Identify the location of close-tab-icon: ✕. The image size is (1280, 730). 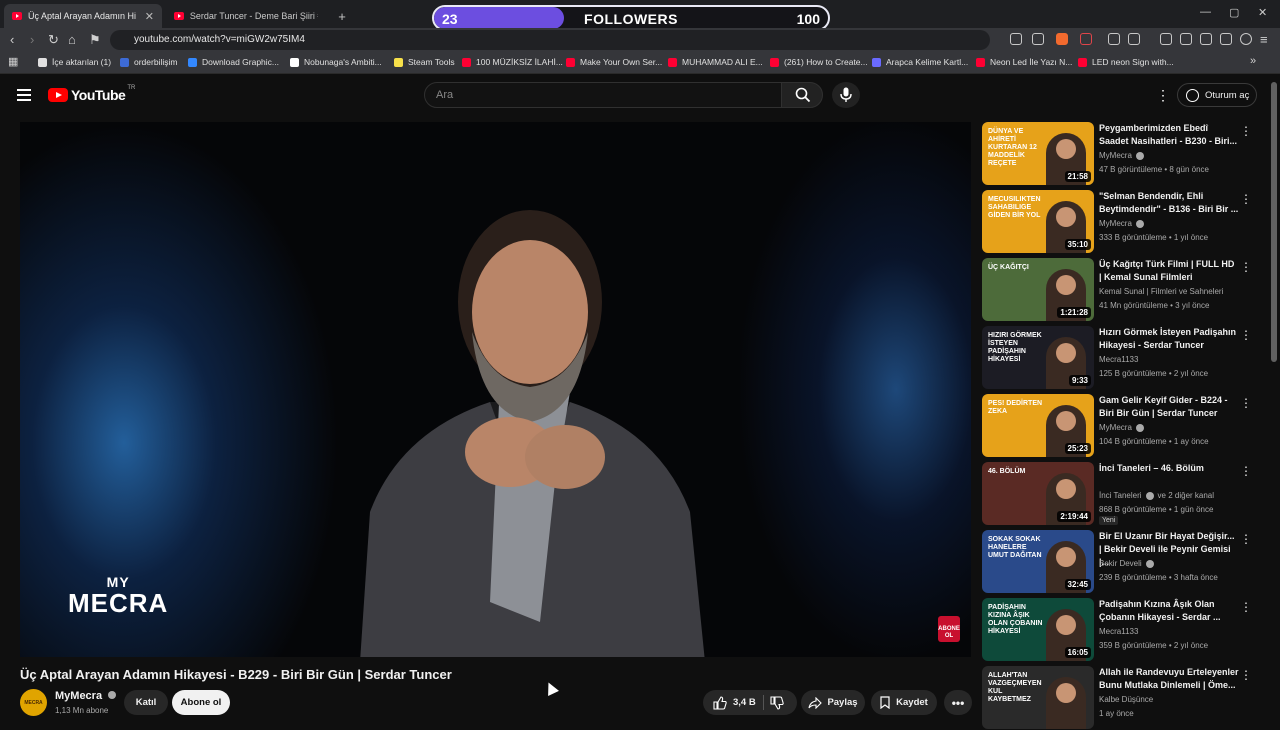
(149, 16).